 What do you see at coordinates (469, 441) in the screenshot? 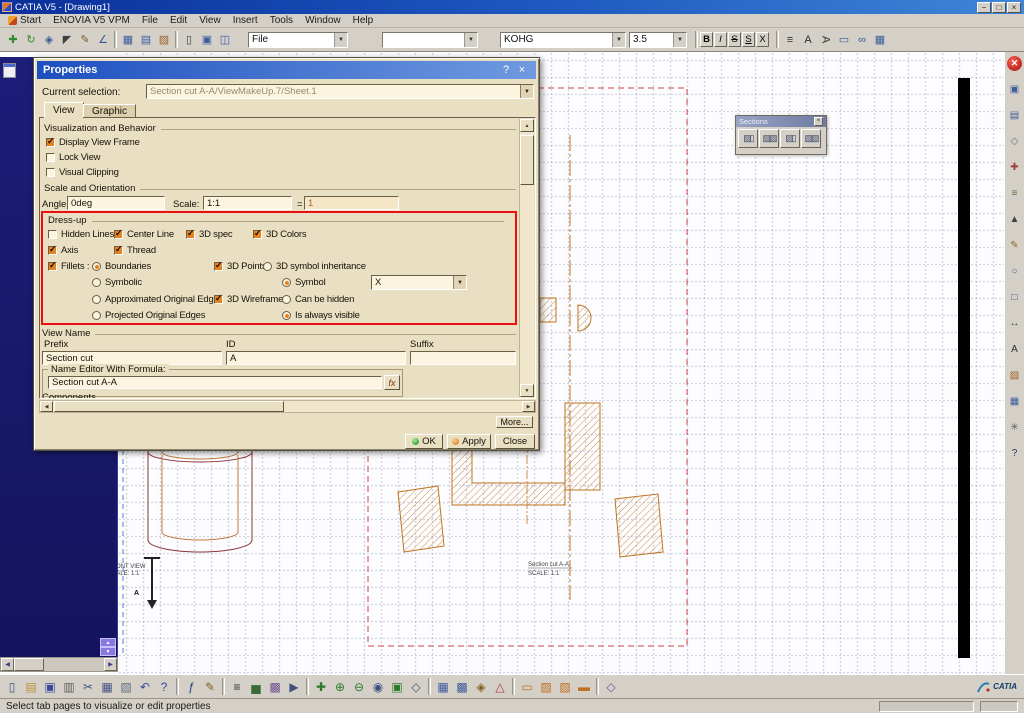
I see `apply-button: Apply` at bounding box center [469, 441].